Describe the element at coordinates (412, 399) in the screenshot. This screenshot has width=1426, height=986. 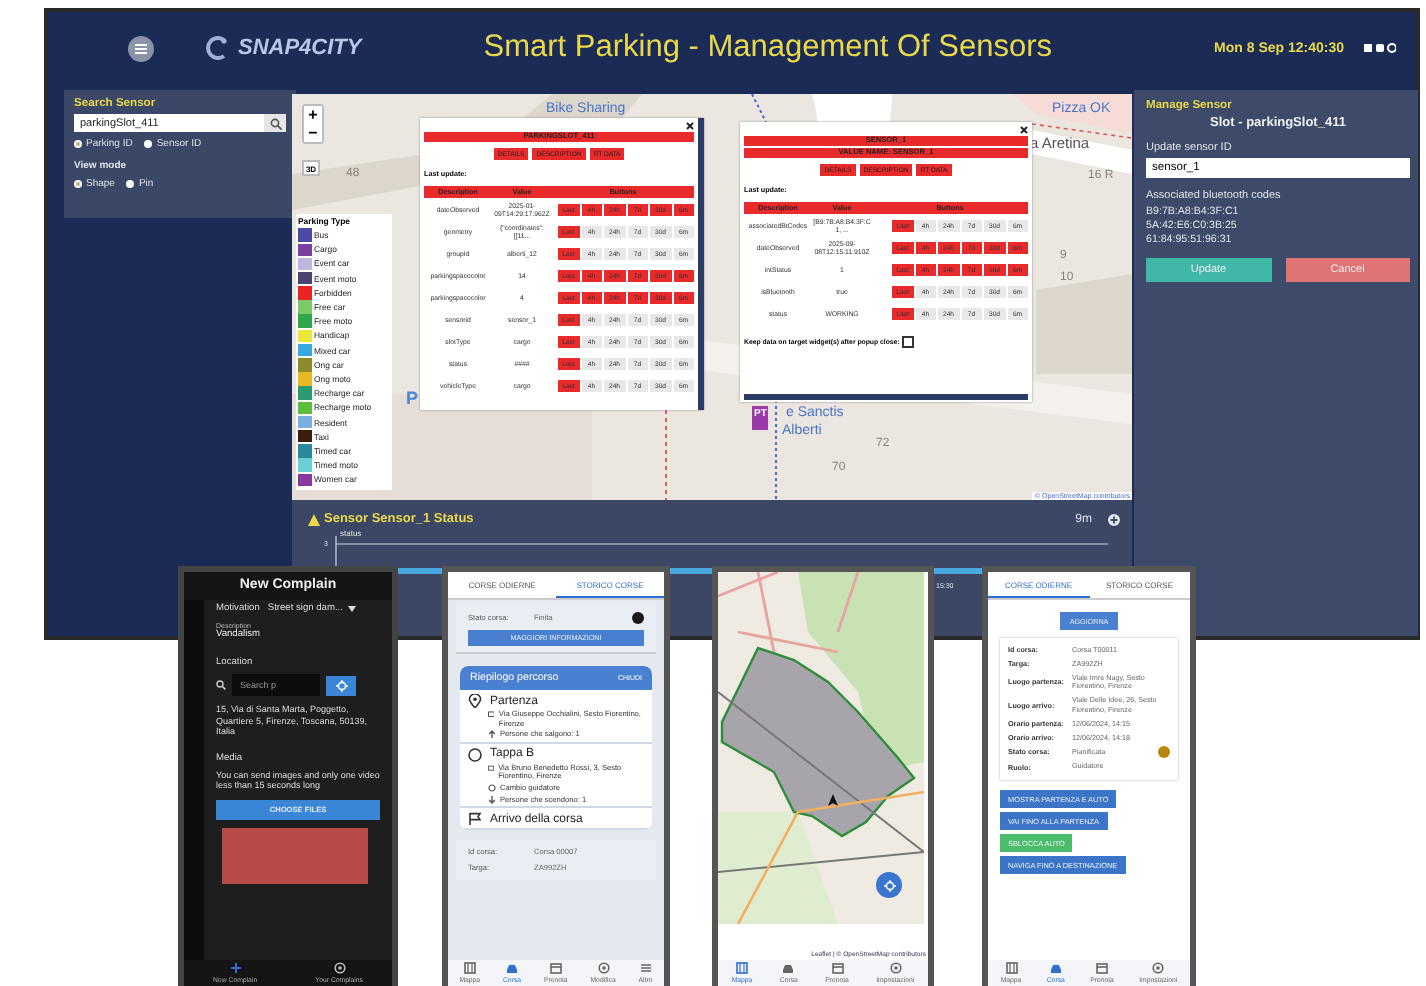
I see `map-label: P` at that location.